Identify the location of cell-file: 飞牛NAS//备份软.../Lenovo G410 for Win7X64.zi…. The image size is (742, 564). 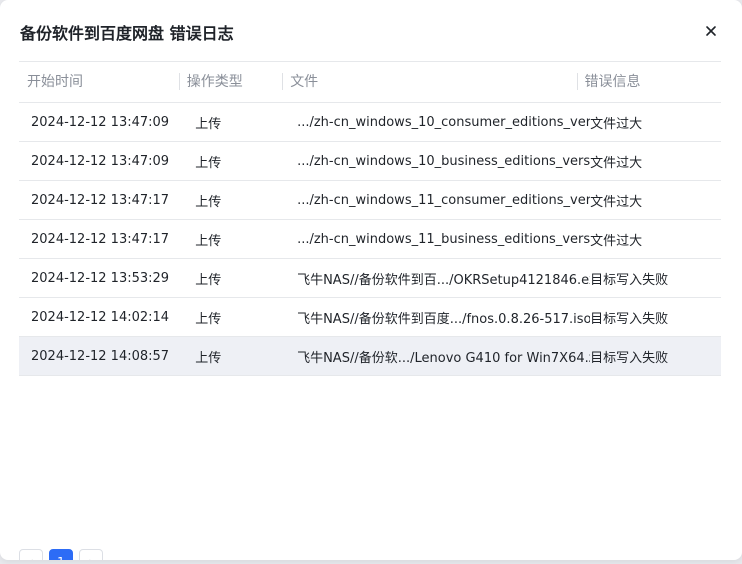
(444, 358).